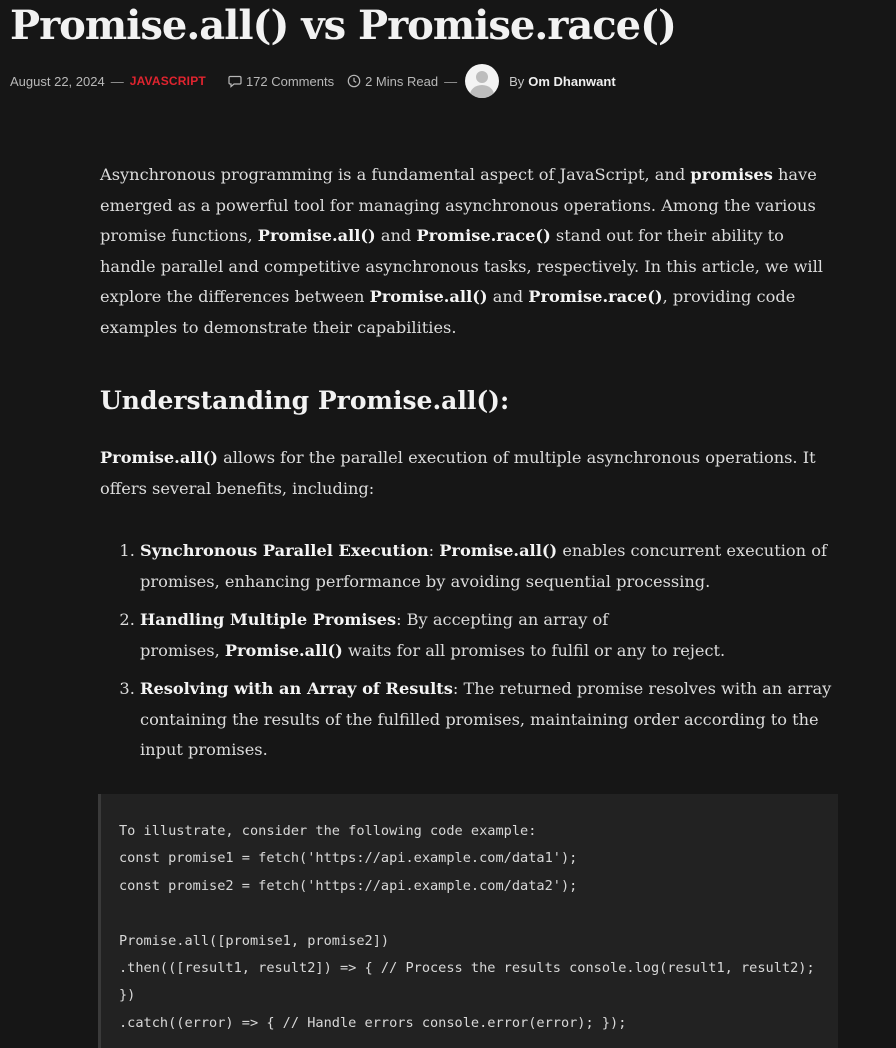  What do you see at coordinates (168, 81) in the screenshot?
I see `category-link: JAVASCRIPT` at bounding box center [168, 81].